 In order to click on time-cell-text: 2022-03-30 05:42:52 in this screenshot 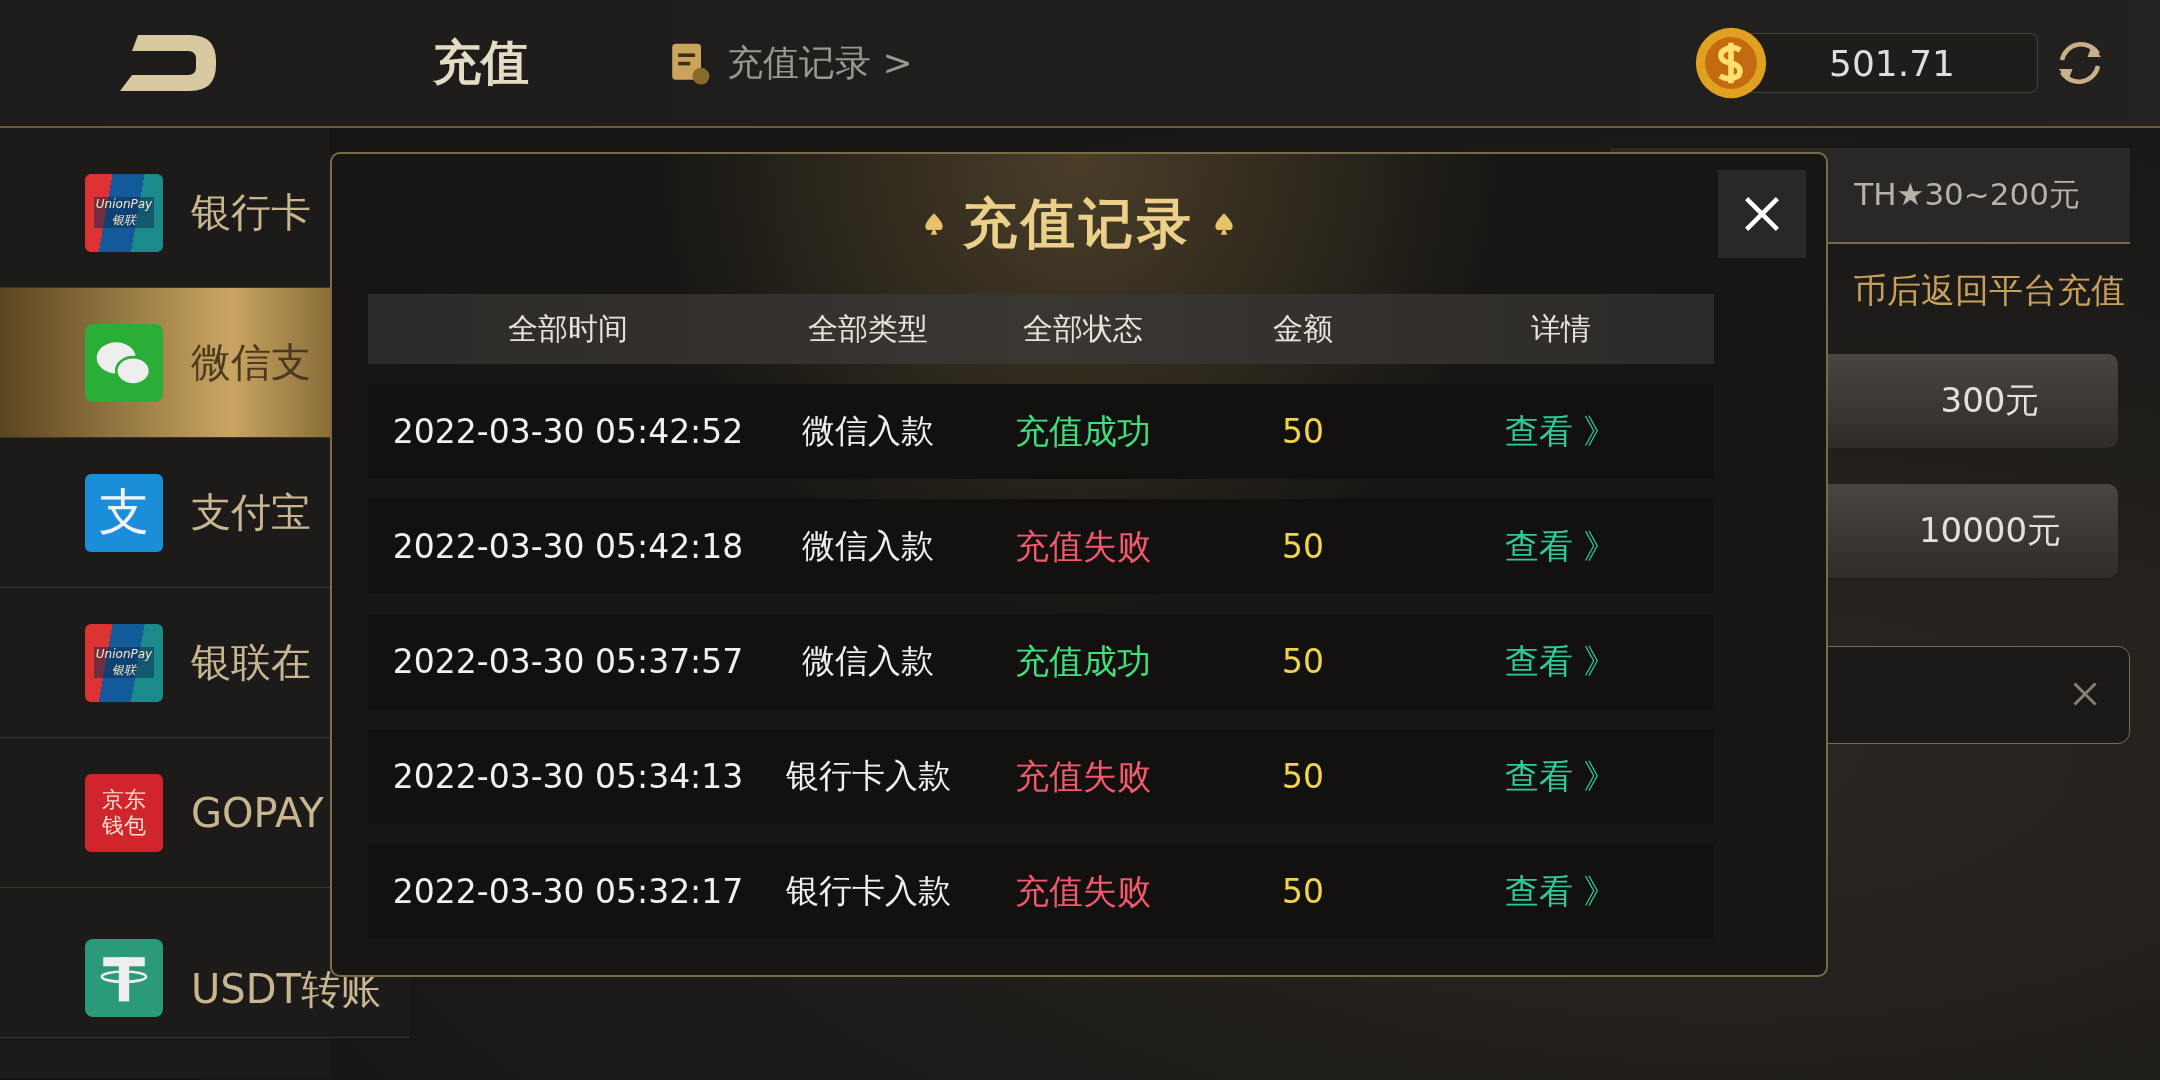, I will do `click(568, 431)`.